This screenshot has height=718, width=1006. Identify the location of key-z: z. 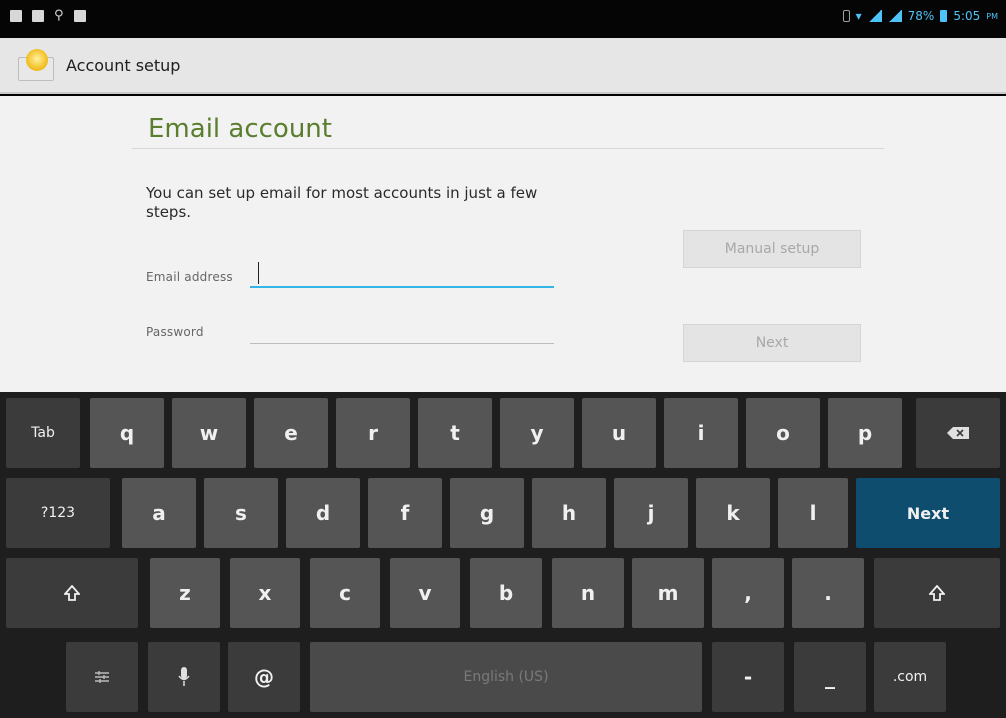
(185, 593).